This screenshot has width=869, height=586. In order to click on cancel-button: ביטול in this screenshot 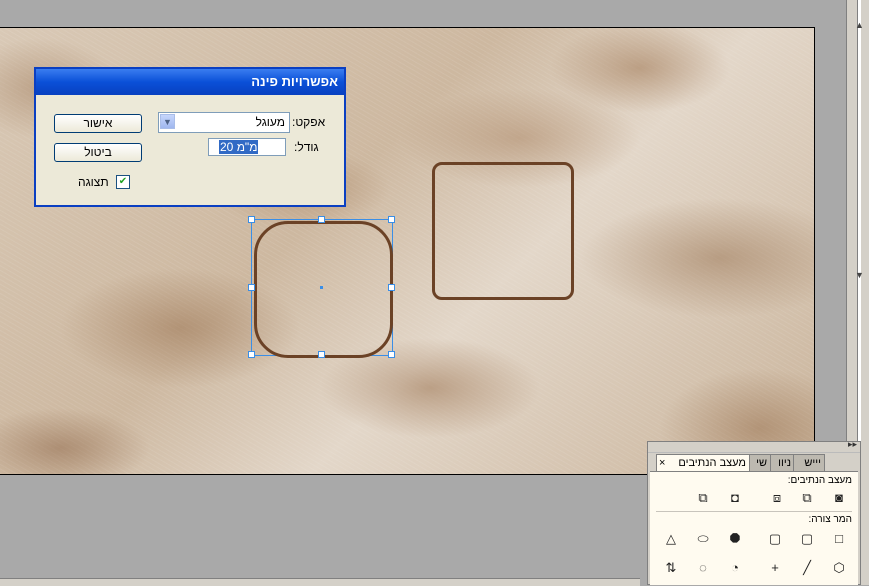, I will do `click(98, 152)`.